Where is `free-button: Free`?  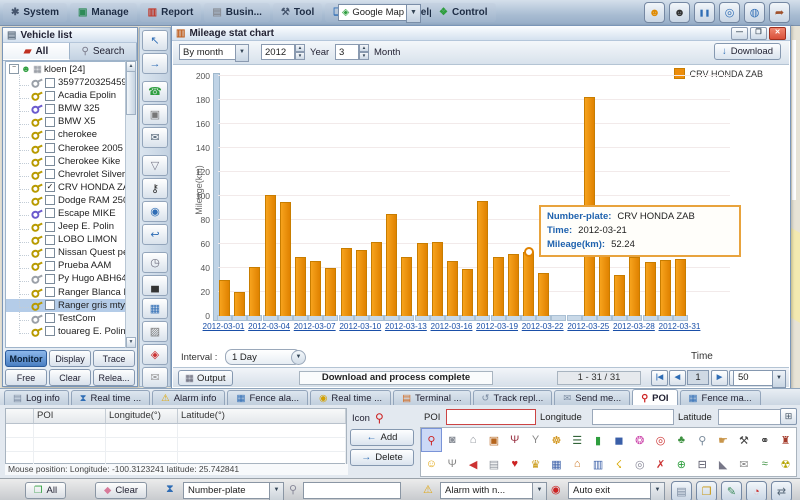
free-button: Free is located at coordinates (26, 377).